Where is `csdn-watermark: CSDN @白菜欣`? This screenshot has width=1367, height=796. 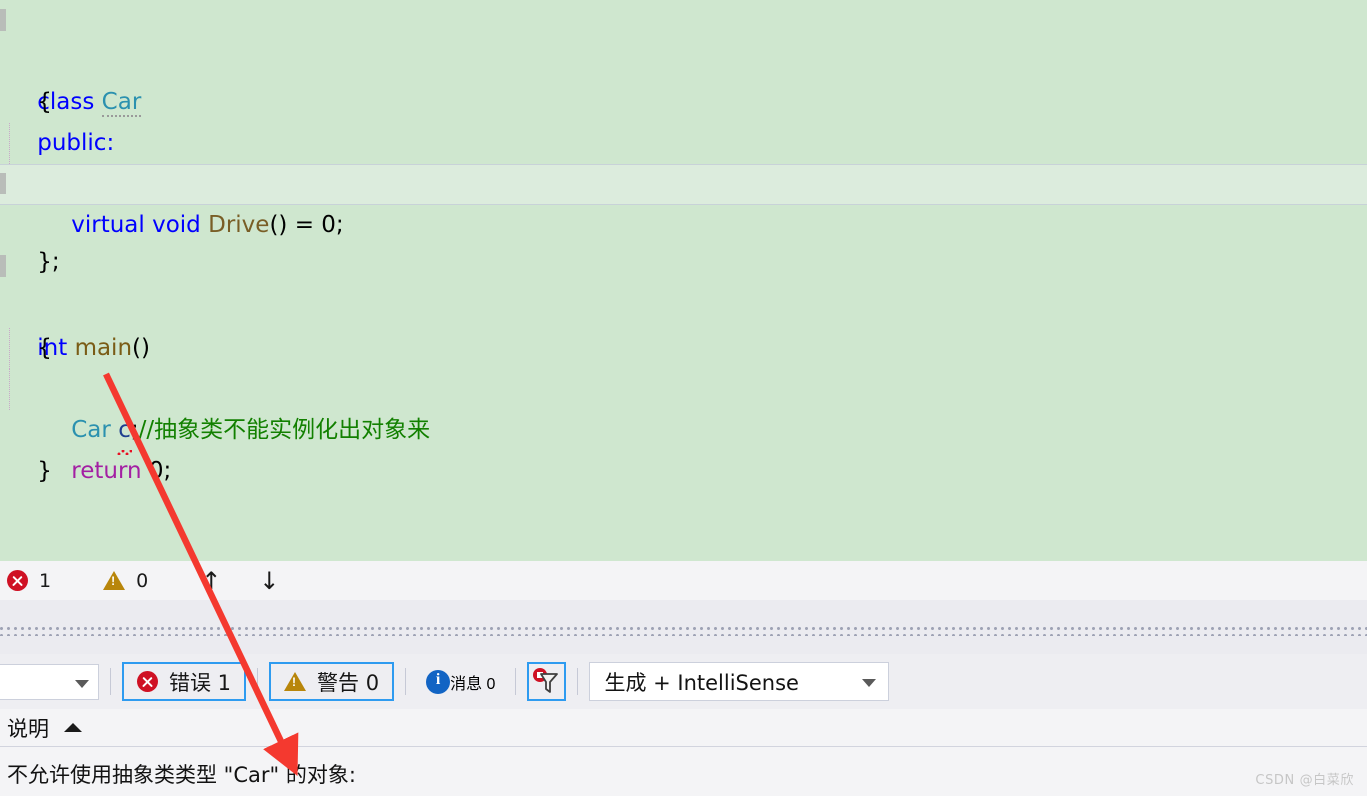 csdn-watermark: CSDN @白菜欣 is located at coordinates (1304, 780).